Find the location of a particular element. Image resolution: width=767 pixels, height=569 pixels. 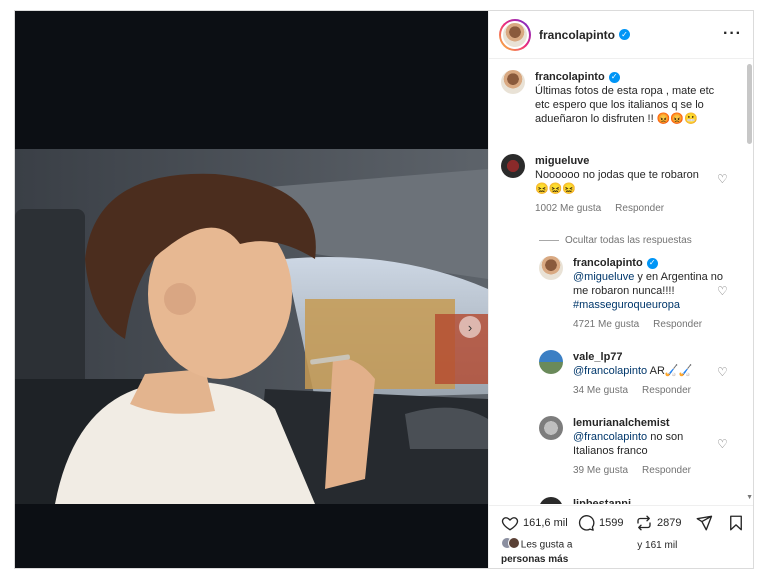

comment-button: 1599 is located at coordinates (600, 523).